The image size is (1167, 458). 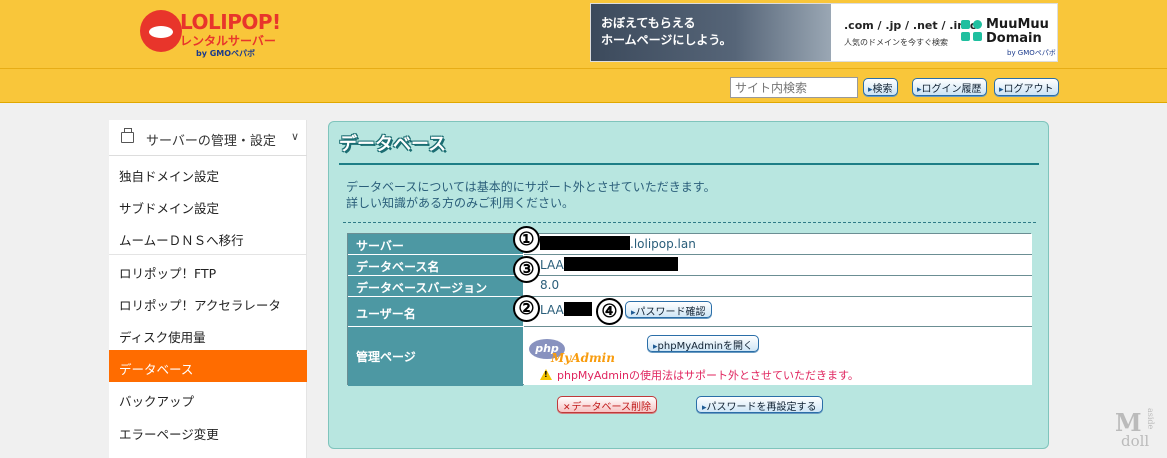 I want to click on header-divider, so click(x=583, y=68).